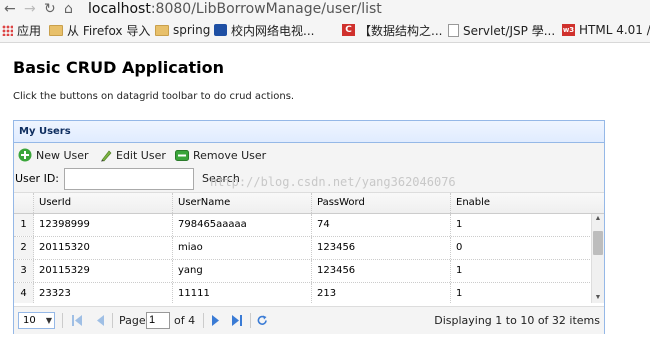 This screenshot has height=348, width=650. What do you see at coordinates (220, 155) in the screenshot?
I see `remove-user-button: Remove User` at bounding box center [220, 155].